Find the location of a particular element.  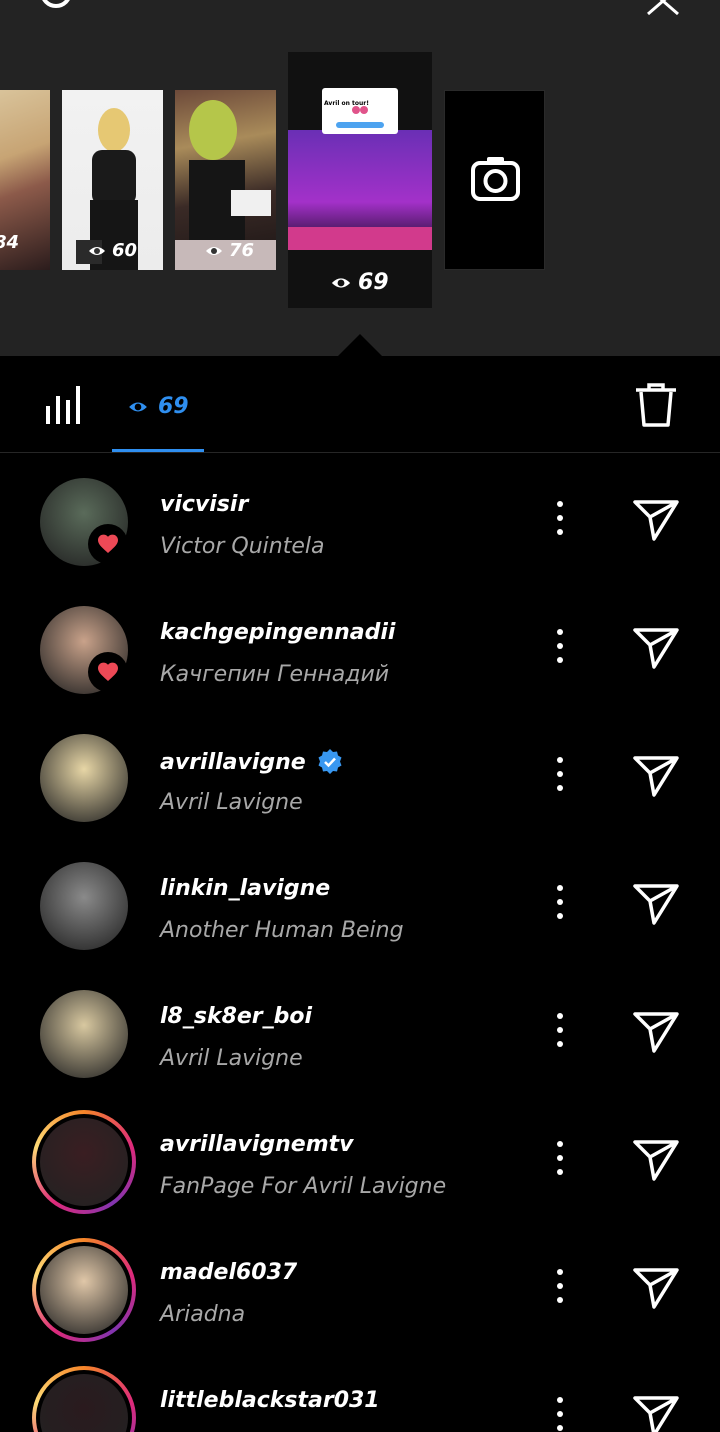

viewer-username: linkin_lavigne is located at coordinates (245, 888).